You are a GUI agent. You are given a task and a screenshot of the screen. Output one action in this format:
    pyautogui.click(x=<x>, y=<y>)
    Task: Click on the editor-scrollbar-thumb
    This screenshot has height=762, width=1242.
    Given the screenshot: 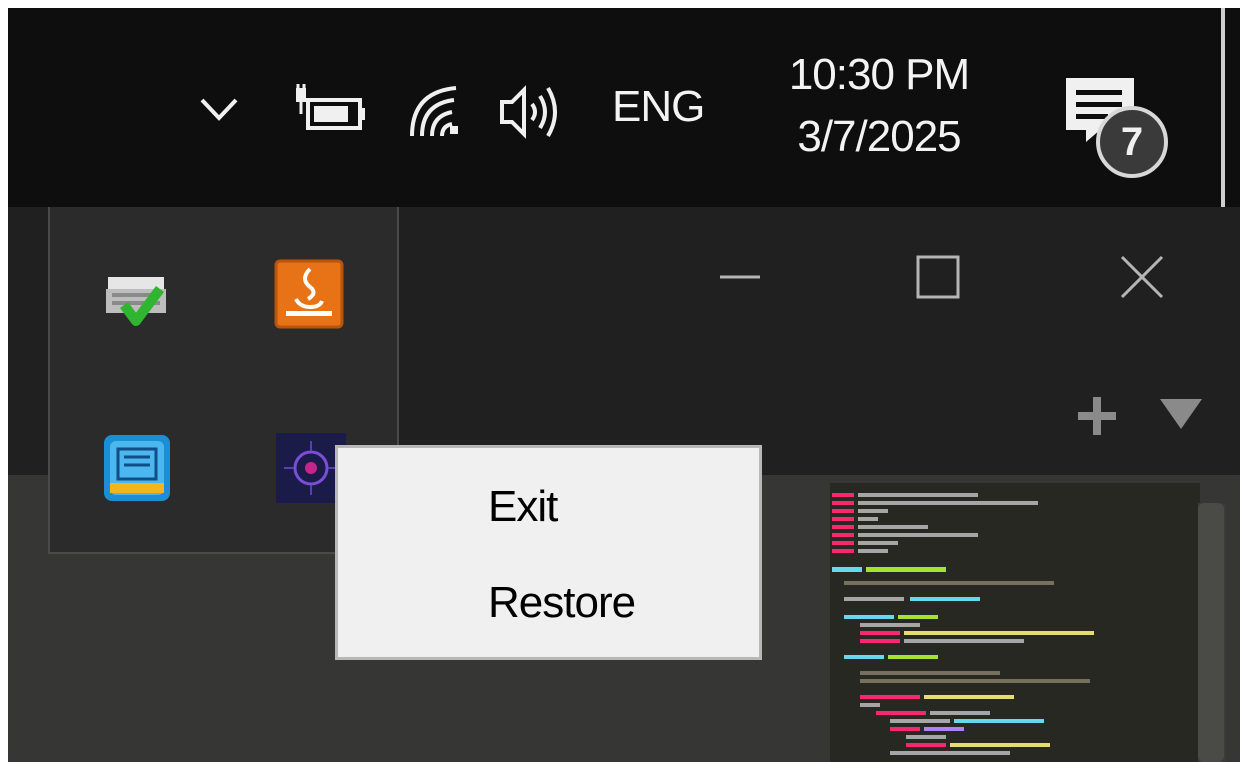 What is the action you would take?
    pyautogui.click(x=1211, y=632)
    